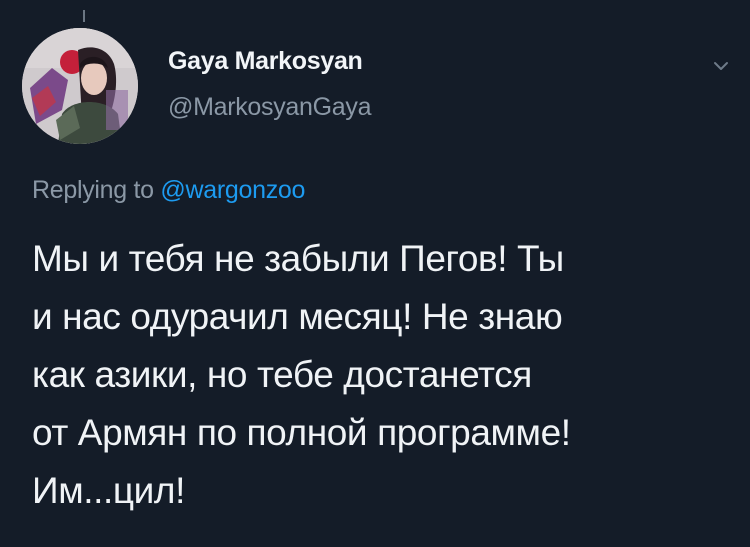 The height and width of the screenshot is (547, 750). I want to click on author-display-name: Gaya Markosyan, so click(269, 61).